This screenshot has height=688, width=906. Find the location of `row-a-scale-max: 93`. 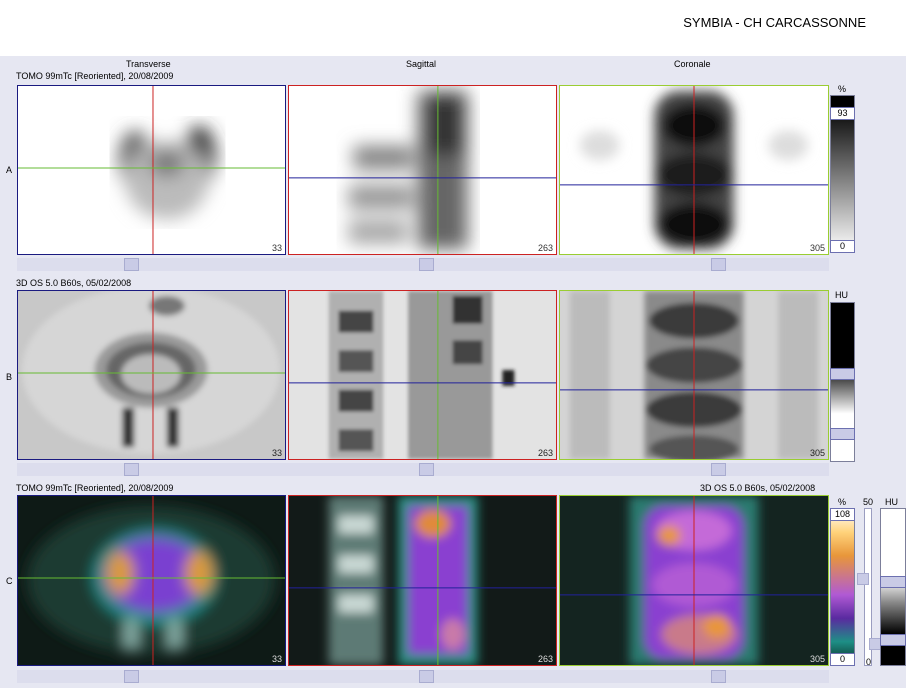

row-a-scale-max: 93 is located at coordinates (842, 113).